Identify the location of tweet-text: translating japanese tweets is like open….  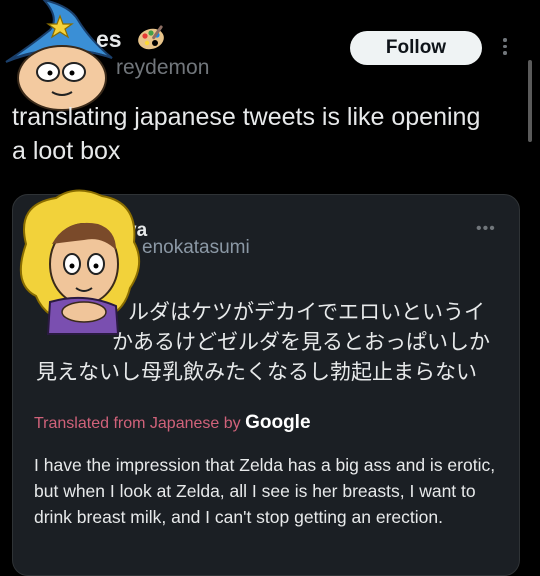
(246, 134).